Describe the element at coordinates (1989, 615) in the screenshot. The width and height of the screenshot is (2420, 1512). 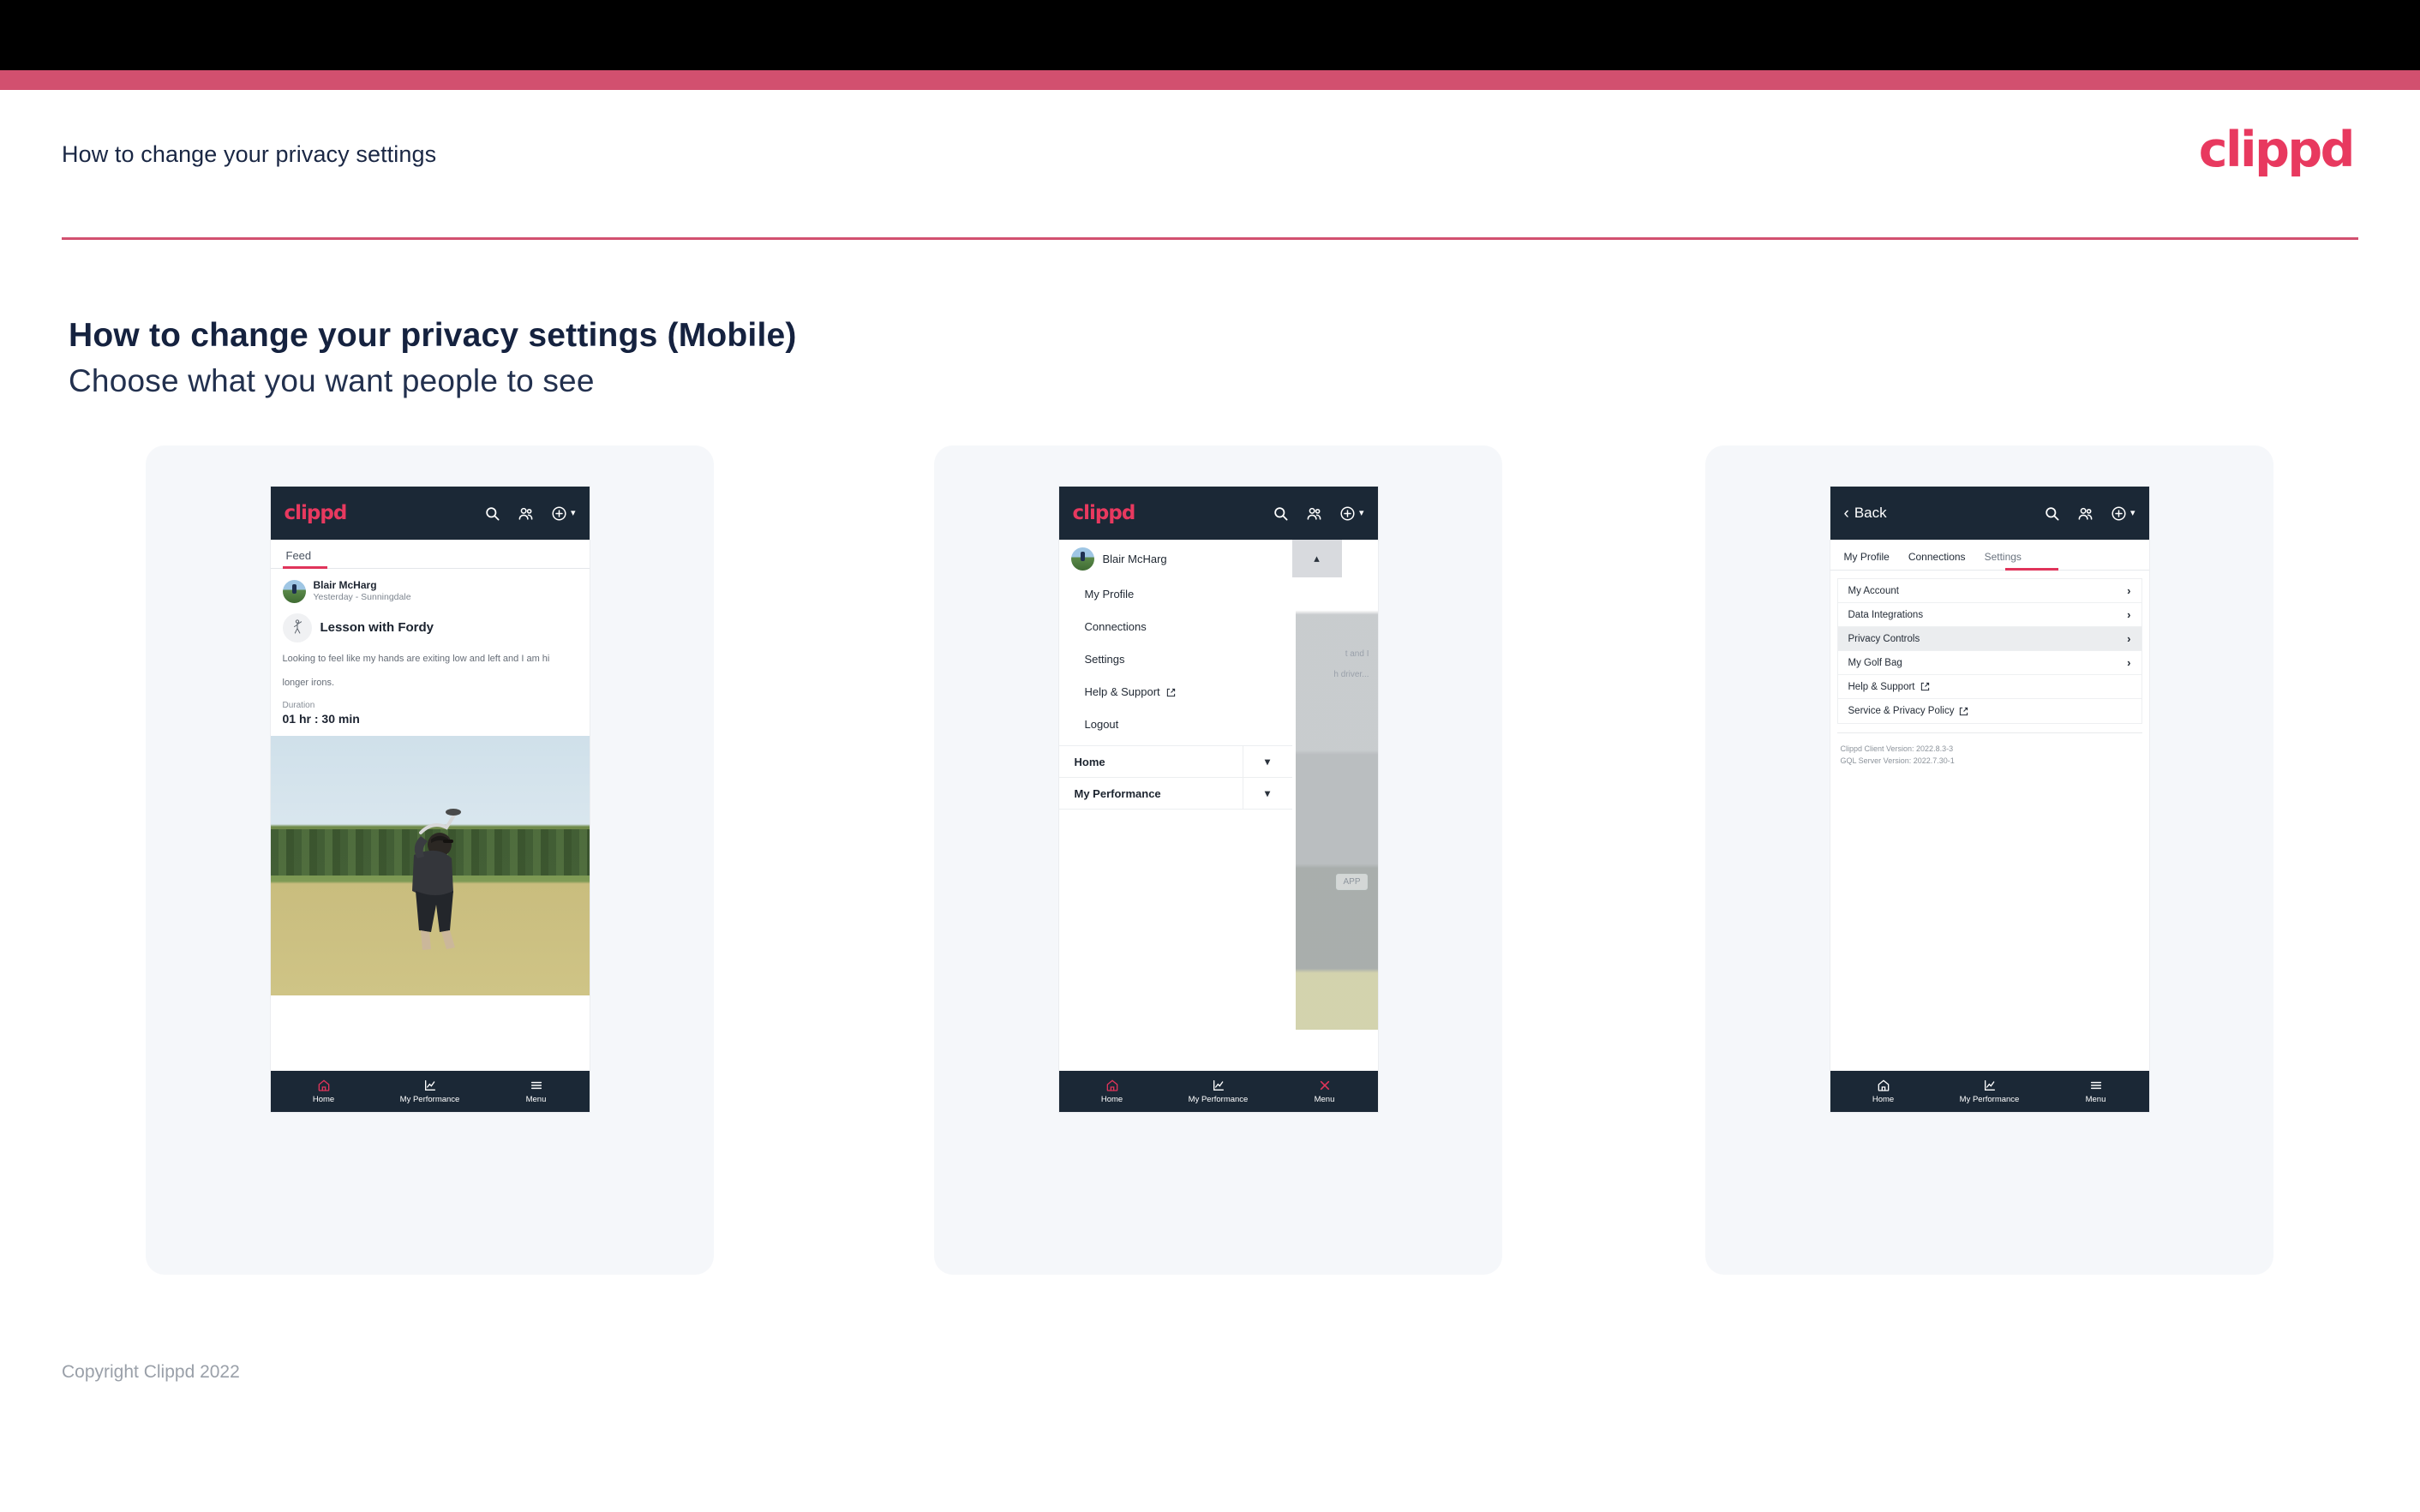
I see `settings-row-data-integrations: Data Integrations ›` at that location.